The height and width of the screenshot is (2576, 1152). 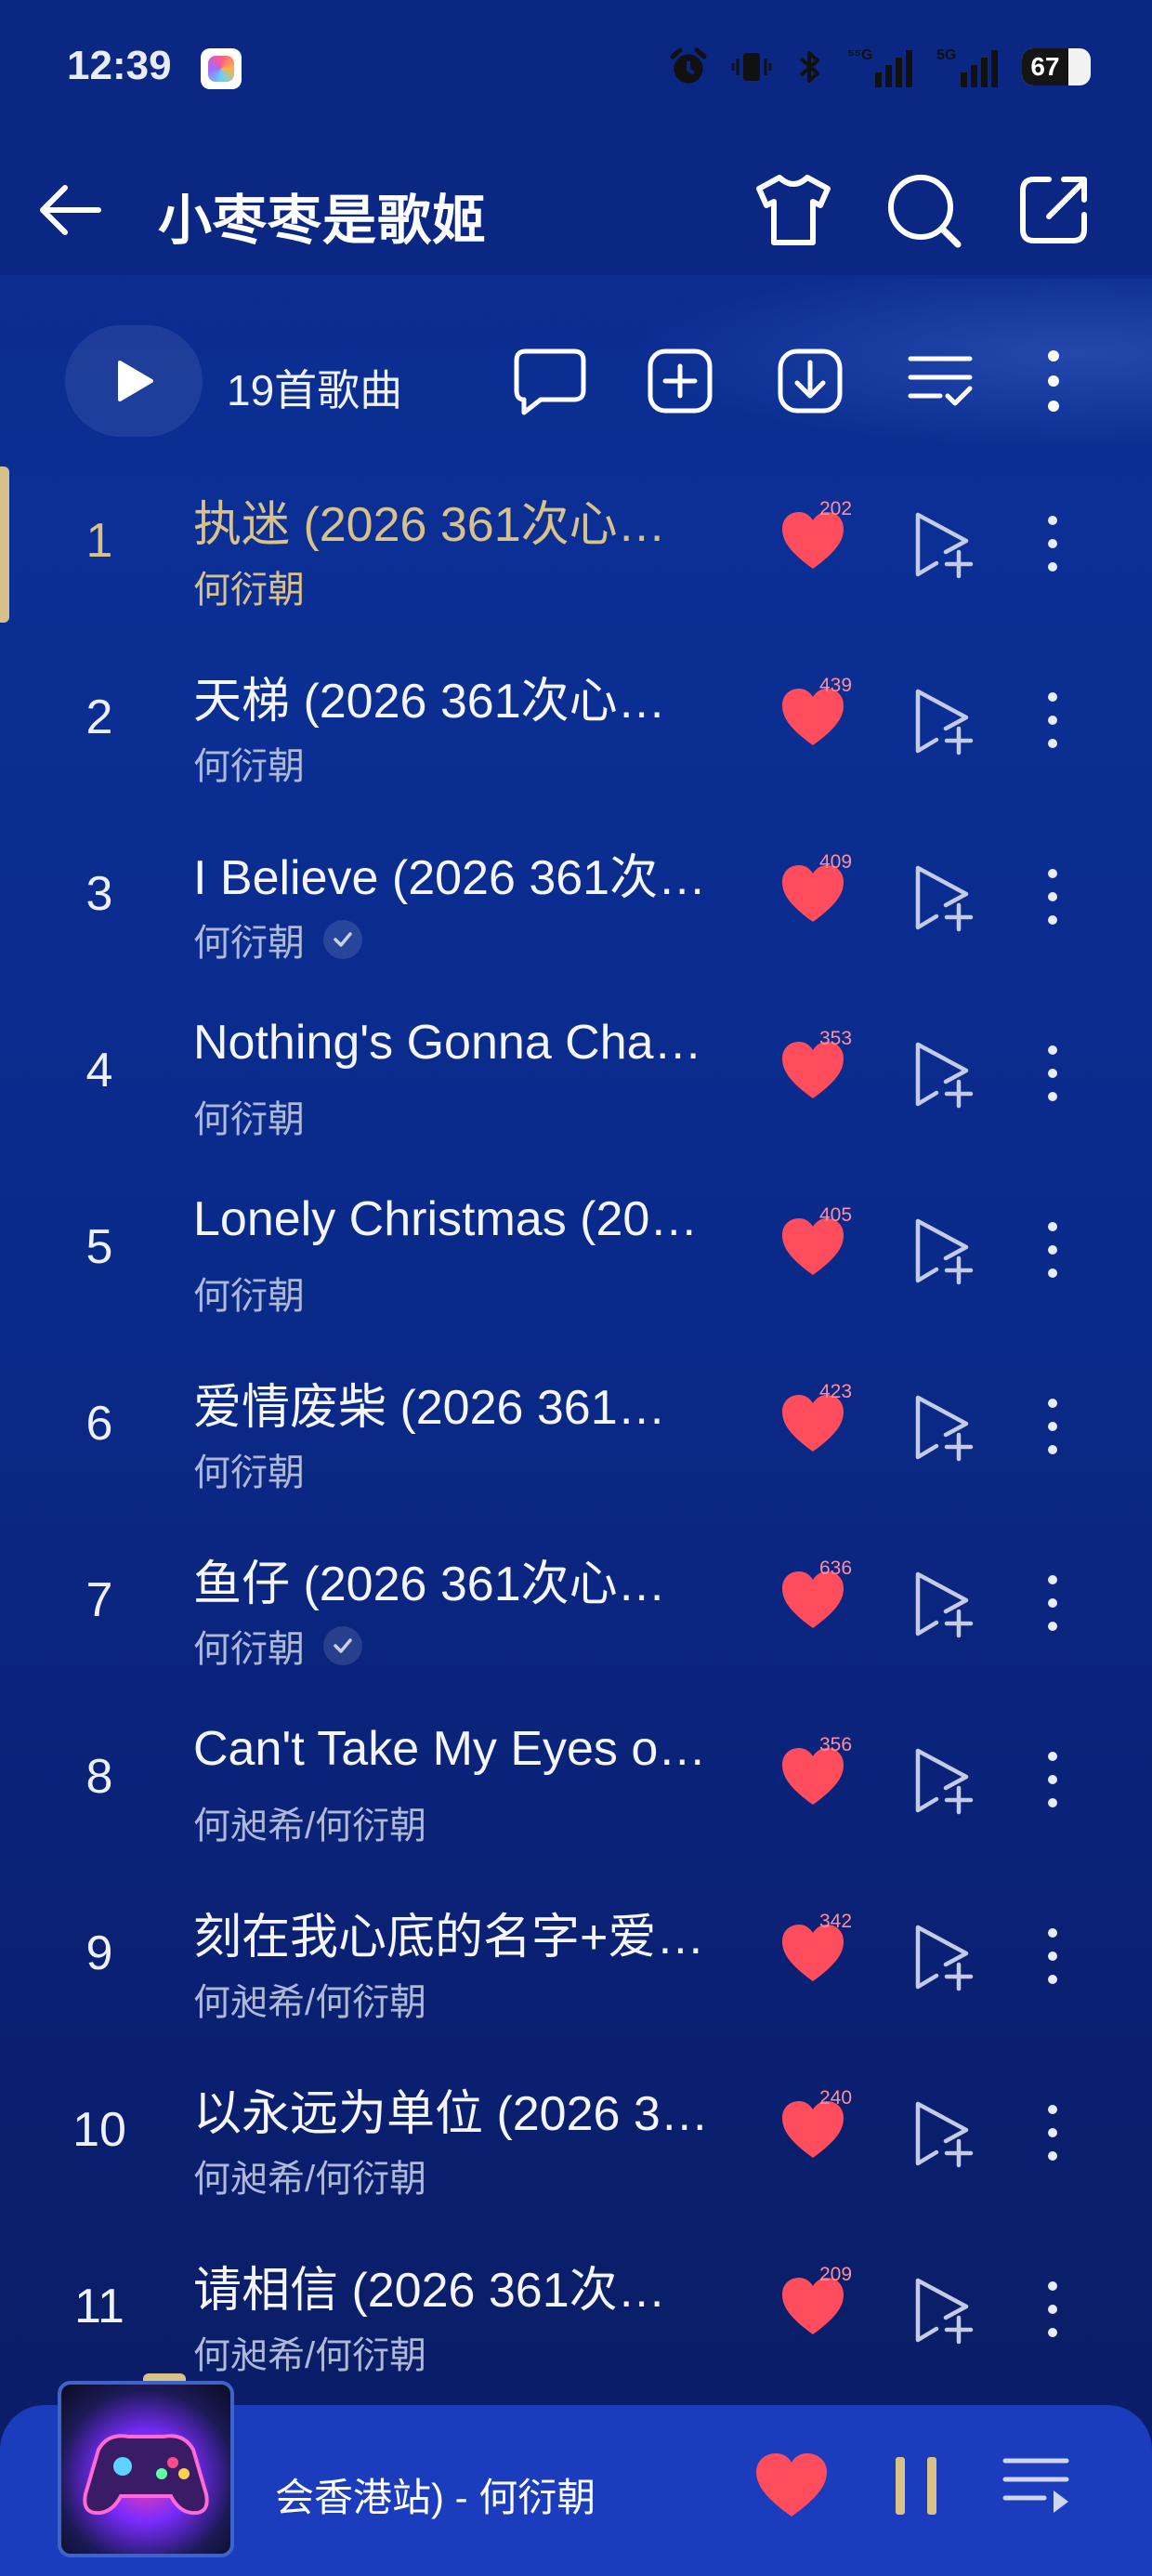 What do you see at coordinates (916, 2485) in the screenshot?
I see `pause-button` at bounding box center [916, 2485].